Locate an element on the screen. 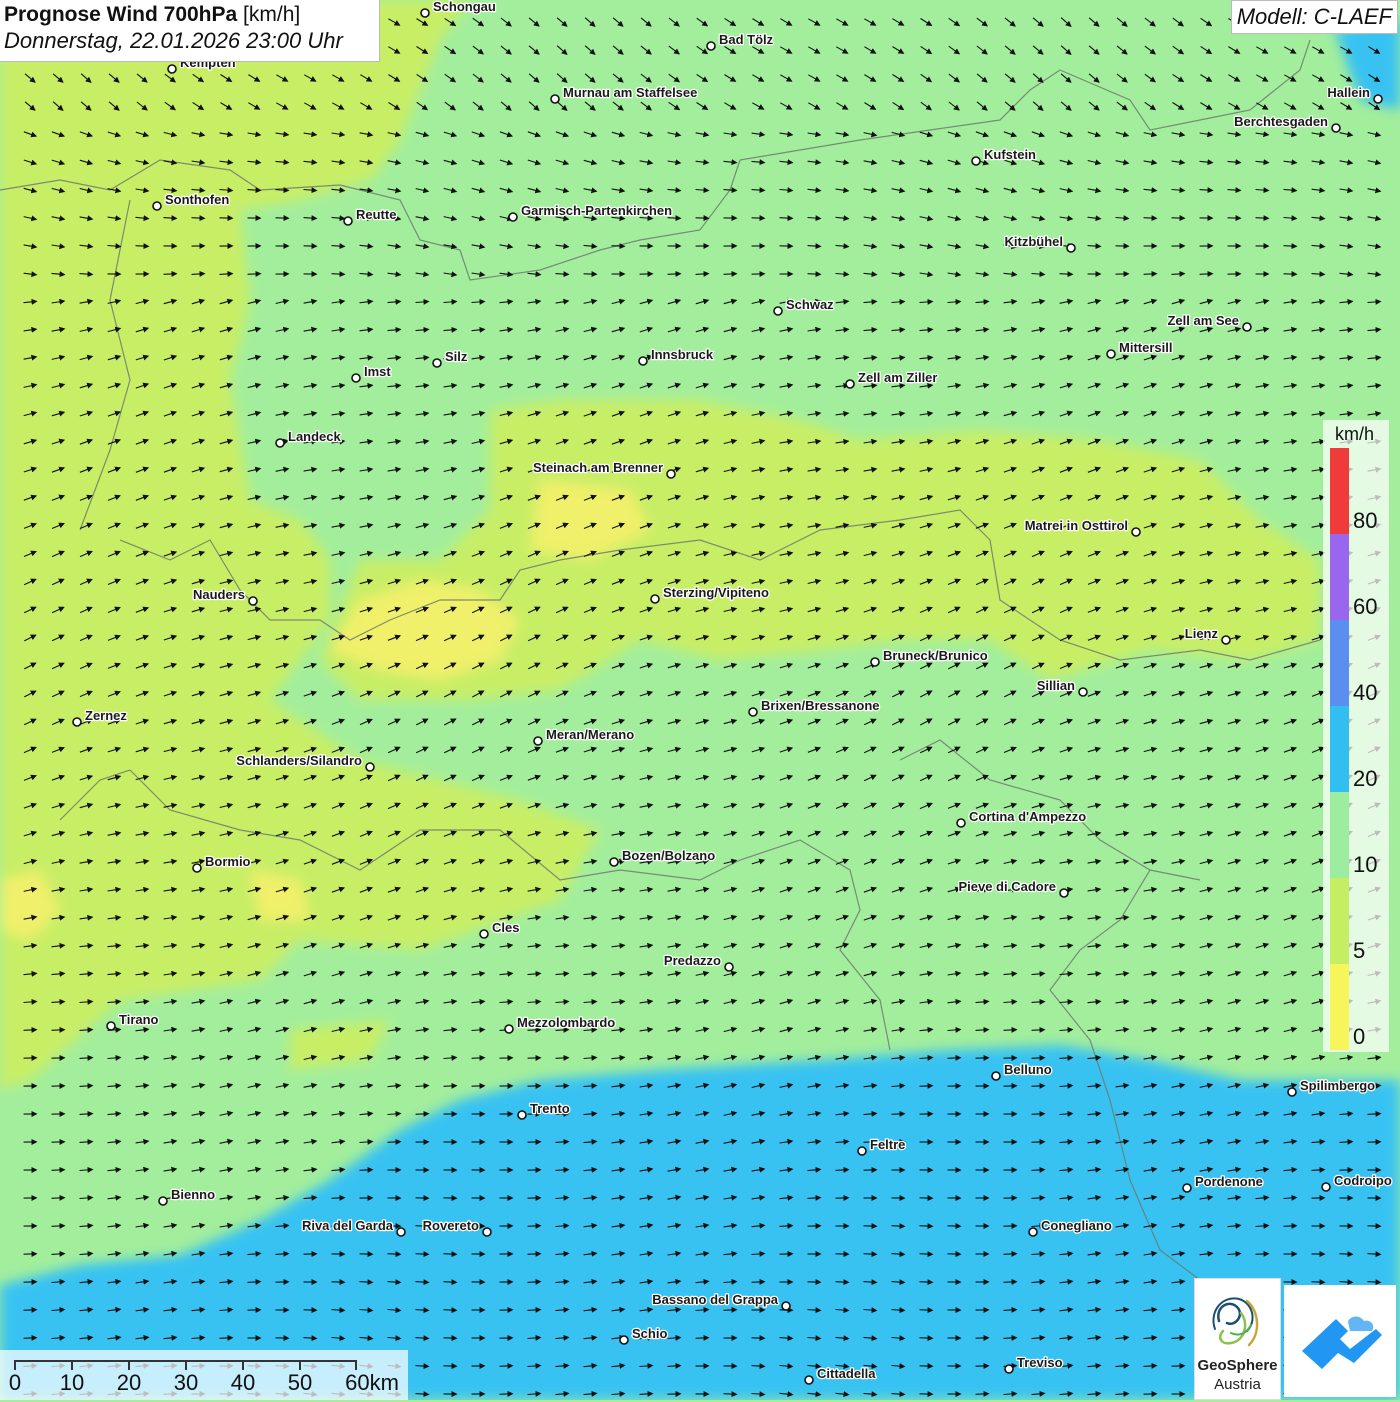 Image resolution: width=1400 pixels, height=1402 pixels. city-label: Schio is located at coordinates (649, 1333).